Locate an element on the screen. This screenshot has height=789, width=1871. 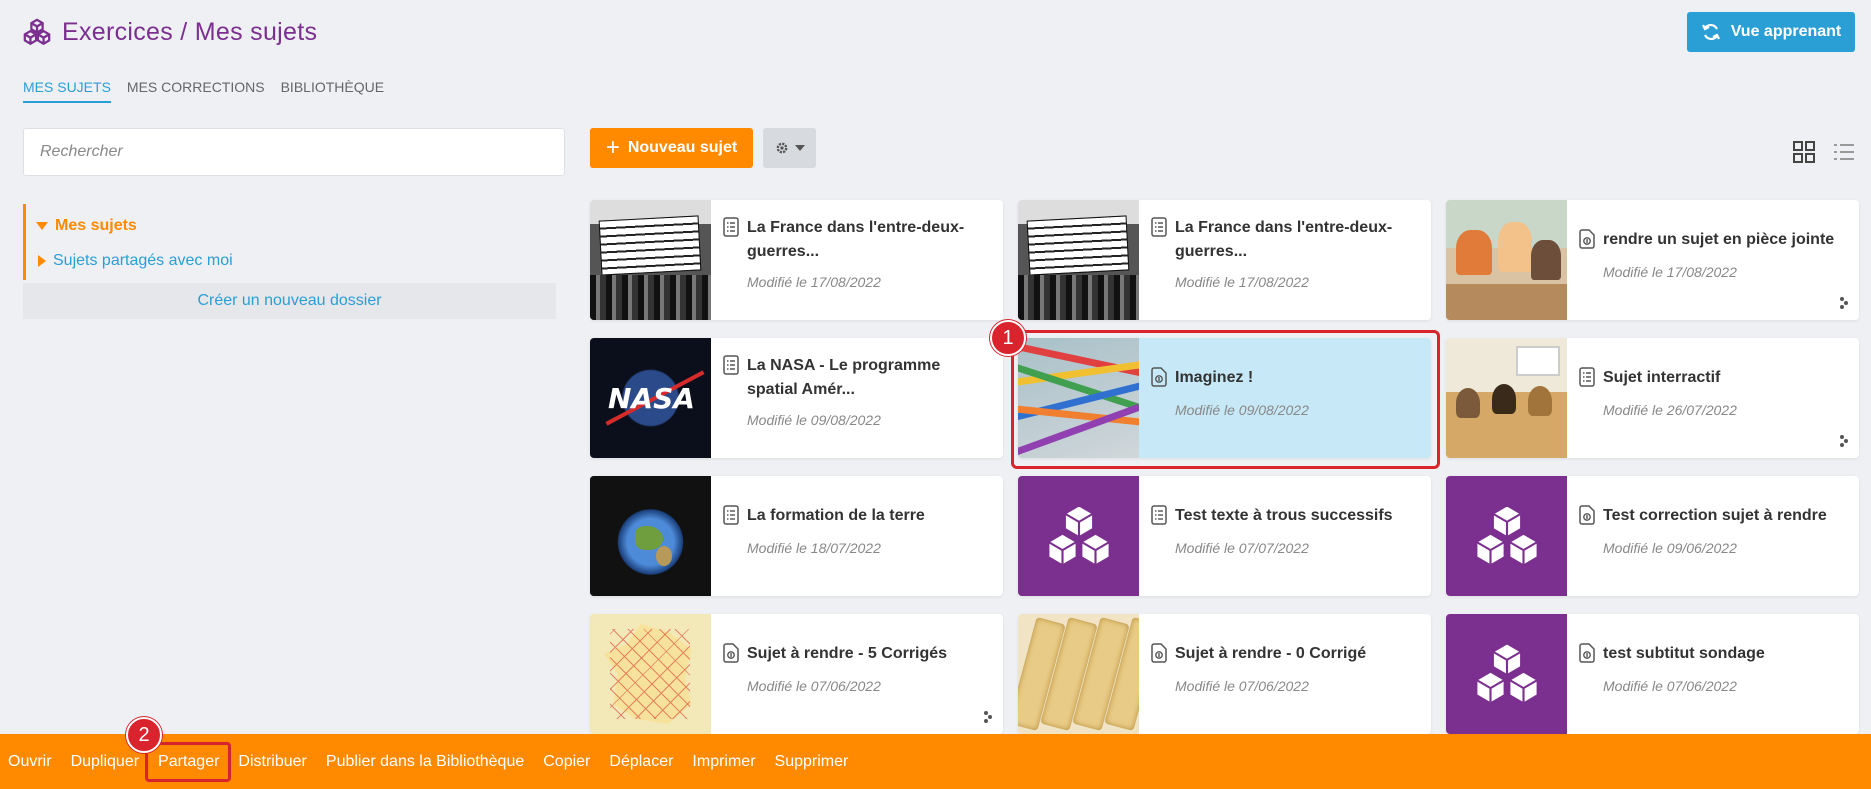
card-title: Sujet à rendre - 0 Corrigé is located at coordinates (1271, 653).